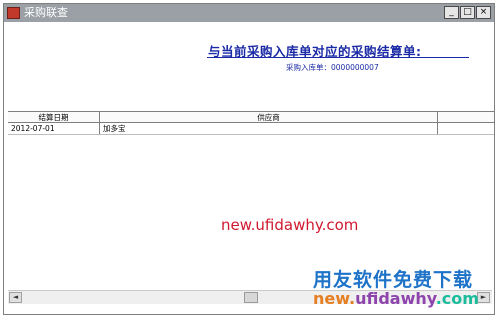  What do you see at coordinates (467, 12) in the screenshot?
I see `maximize-button: □` at bounding box center [467, 12].